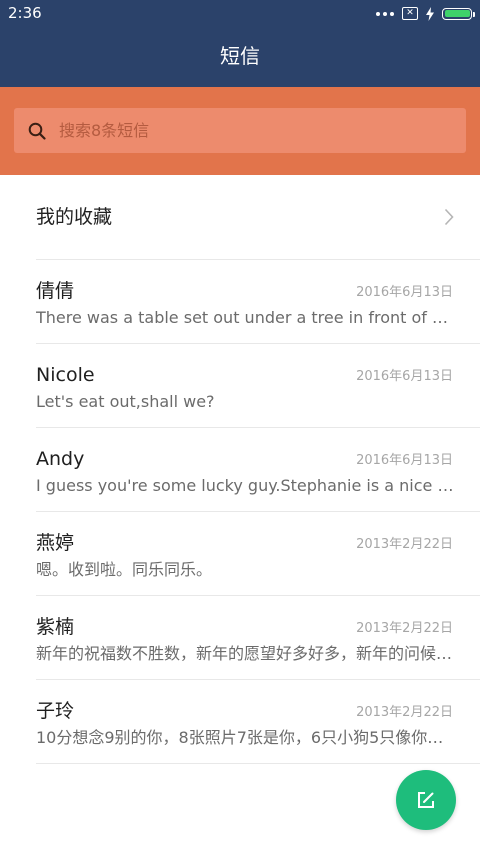 This screenshot has height=853, width=480. I want to click on message-sender: Nicole, so click(65, 375).